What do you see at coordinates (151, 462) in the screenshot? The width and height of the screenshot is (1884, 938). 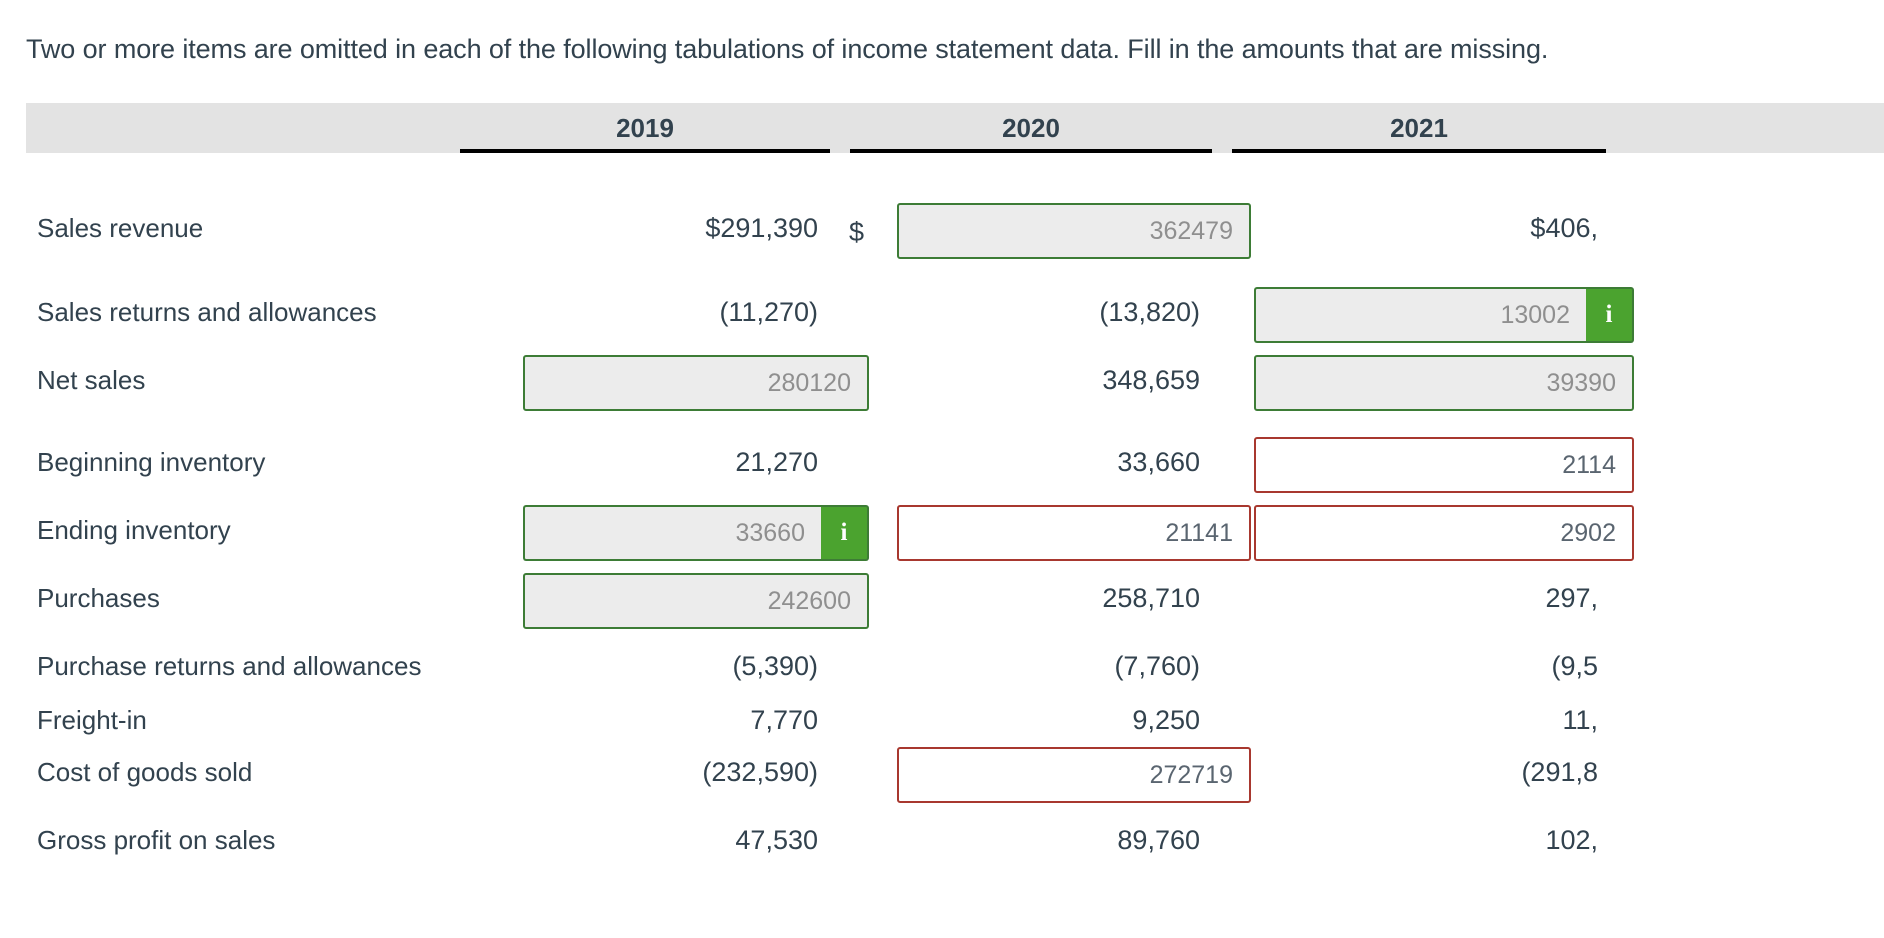 I see `row-label-beginning-inventory: Beginning inventory` at bounding box center [151, 462].